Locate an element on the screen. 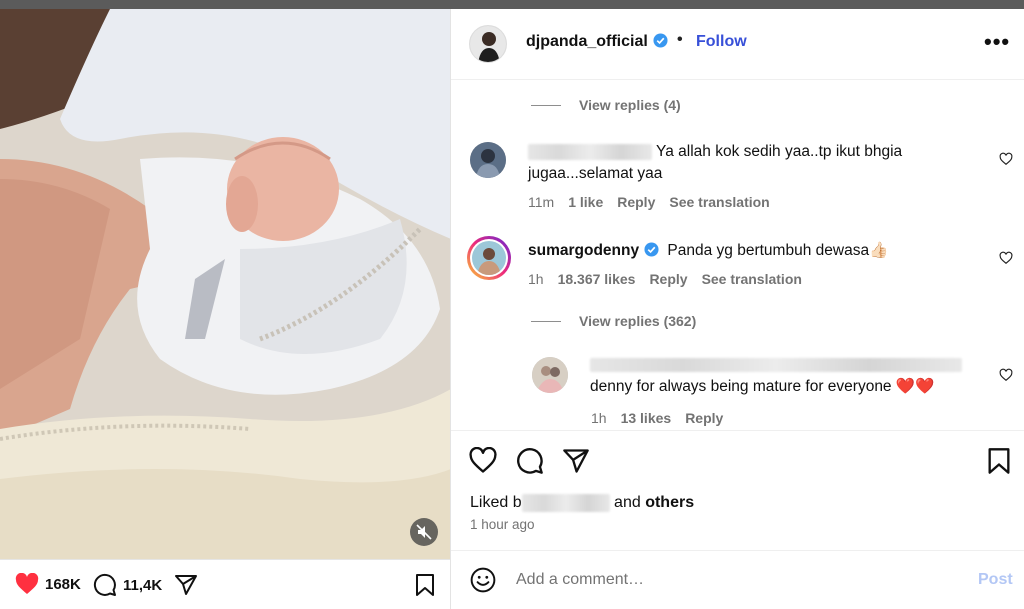 The image size is (1024, 609). more-options-button: ••• is located at coordinates (997, 42).